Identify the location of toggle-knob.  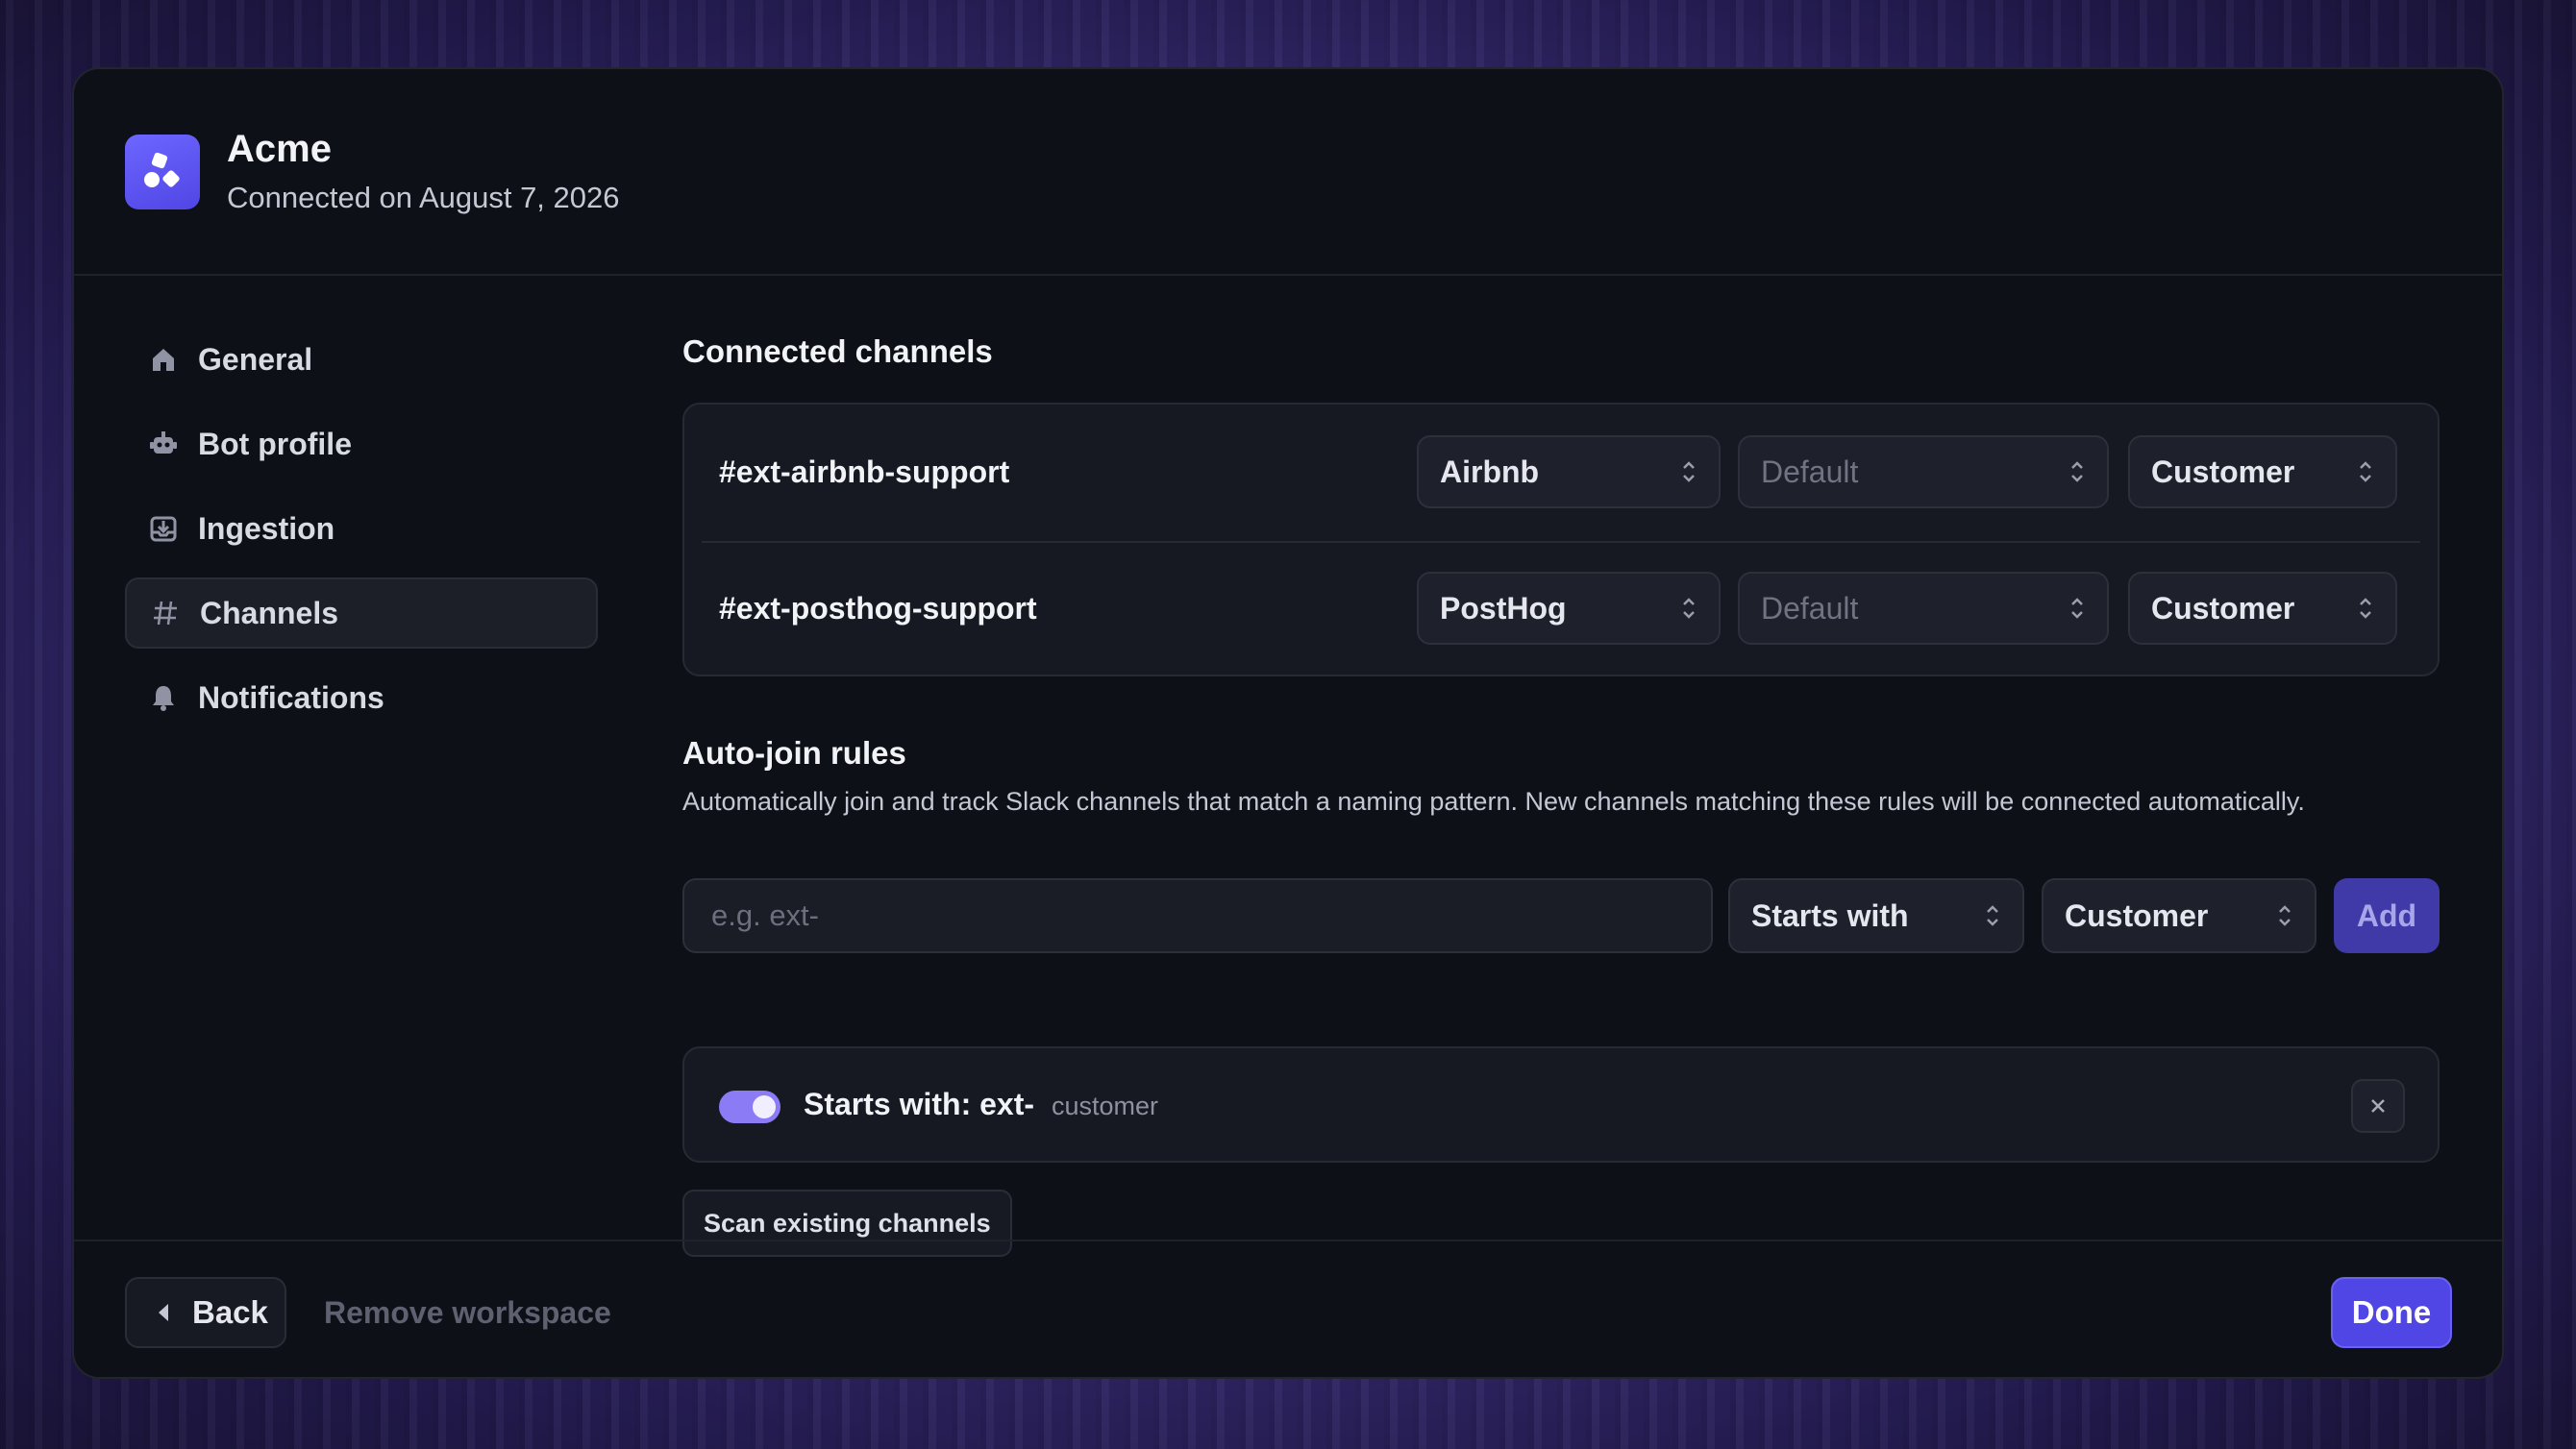
(765, 1106).